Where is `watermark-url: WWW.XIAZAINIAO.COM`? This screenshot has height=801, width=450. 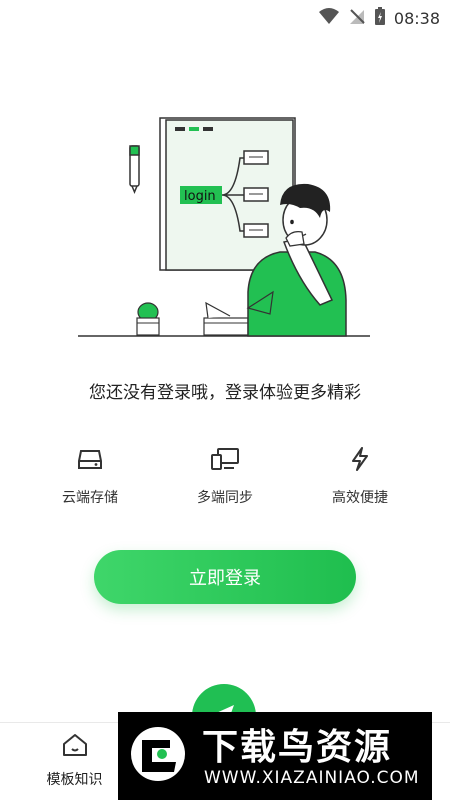 watermark-url: WWW.XIAZAINIAO.COM is located at coordinates (312, 778).